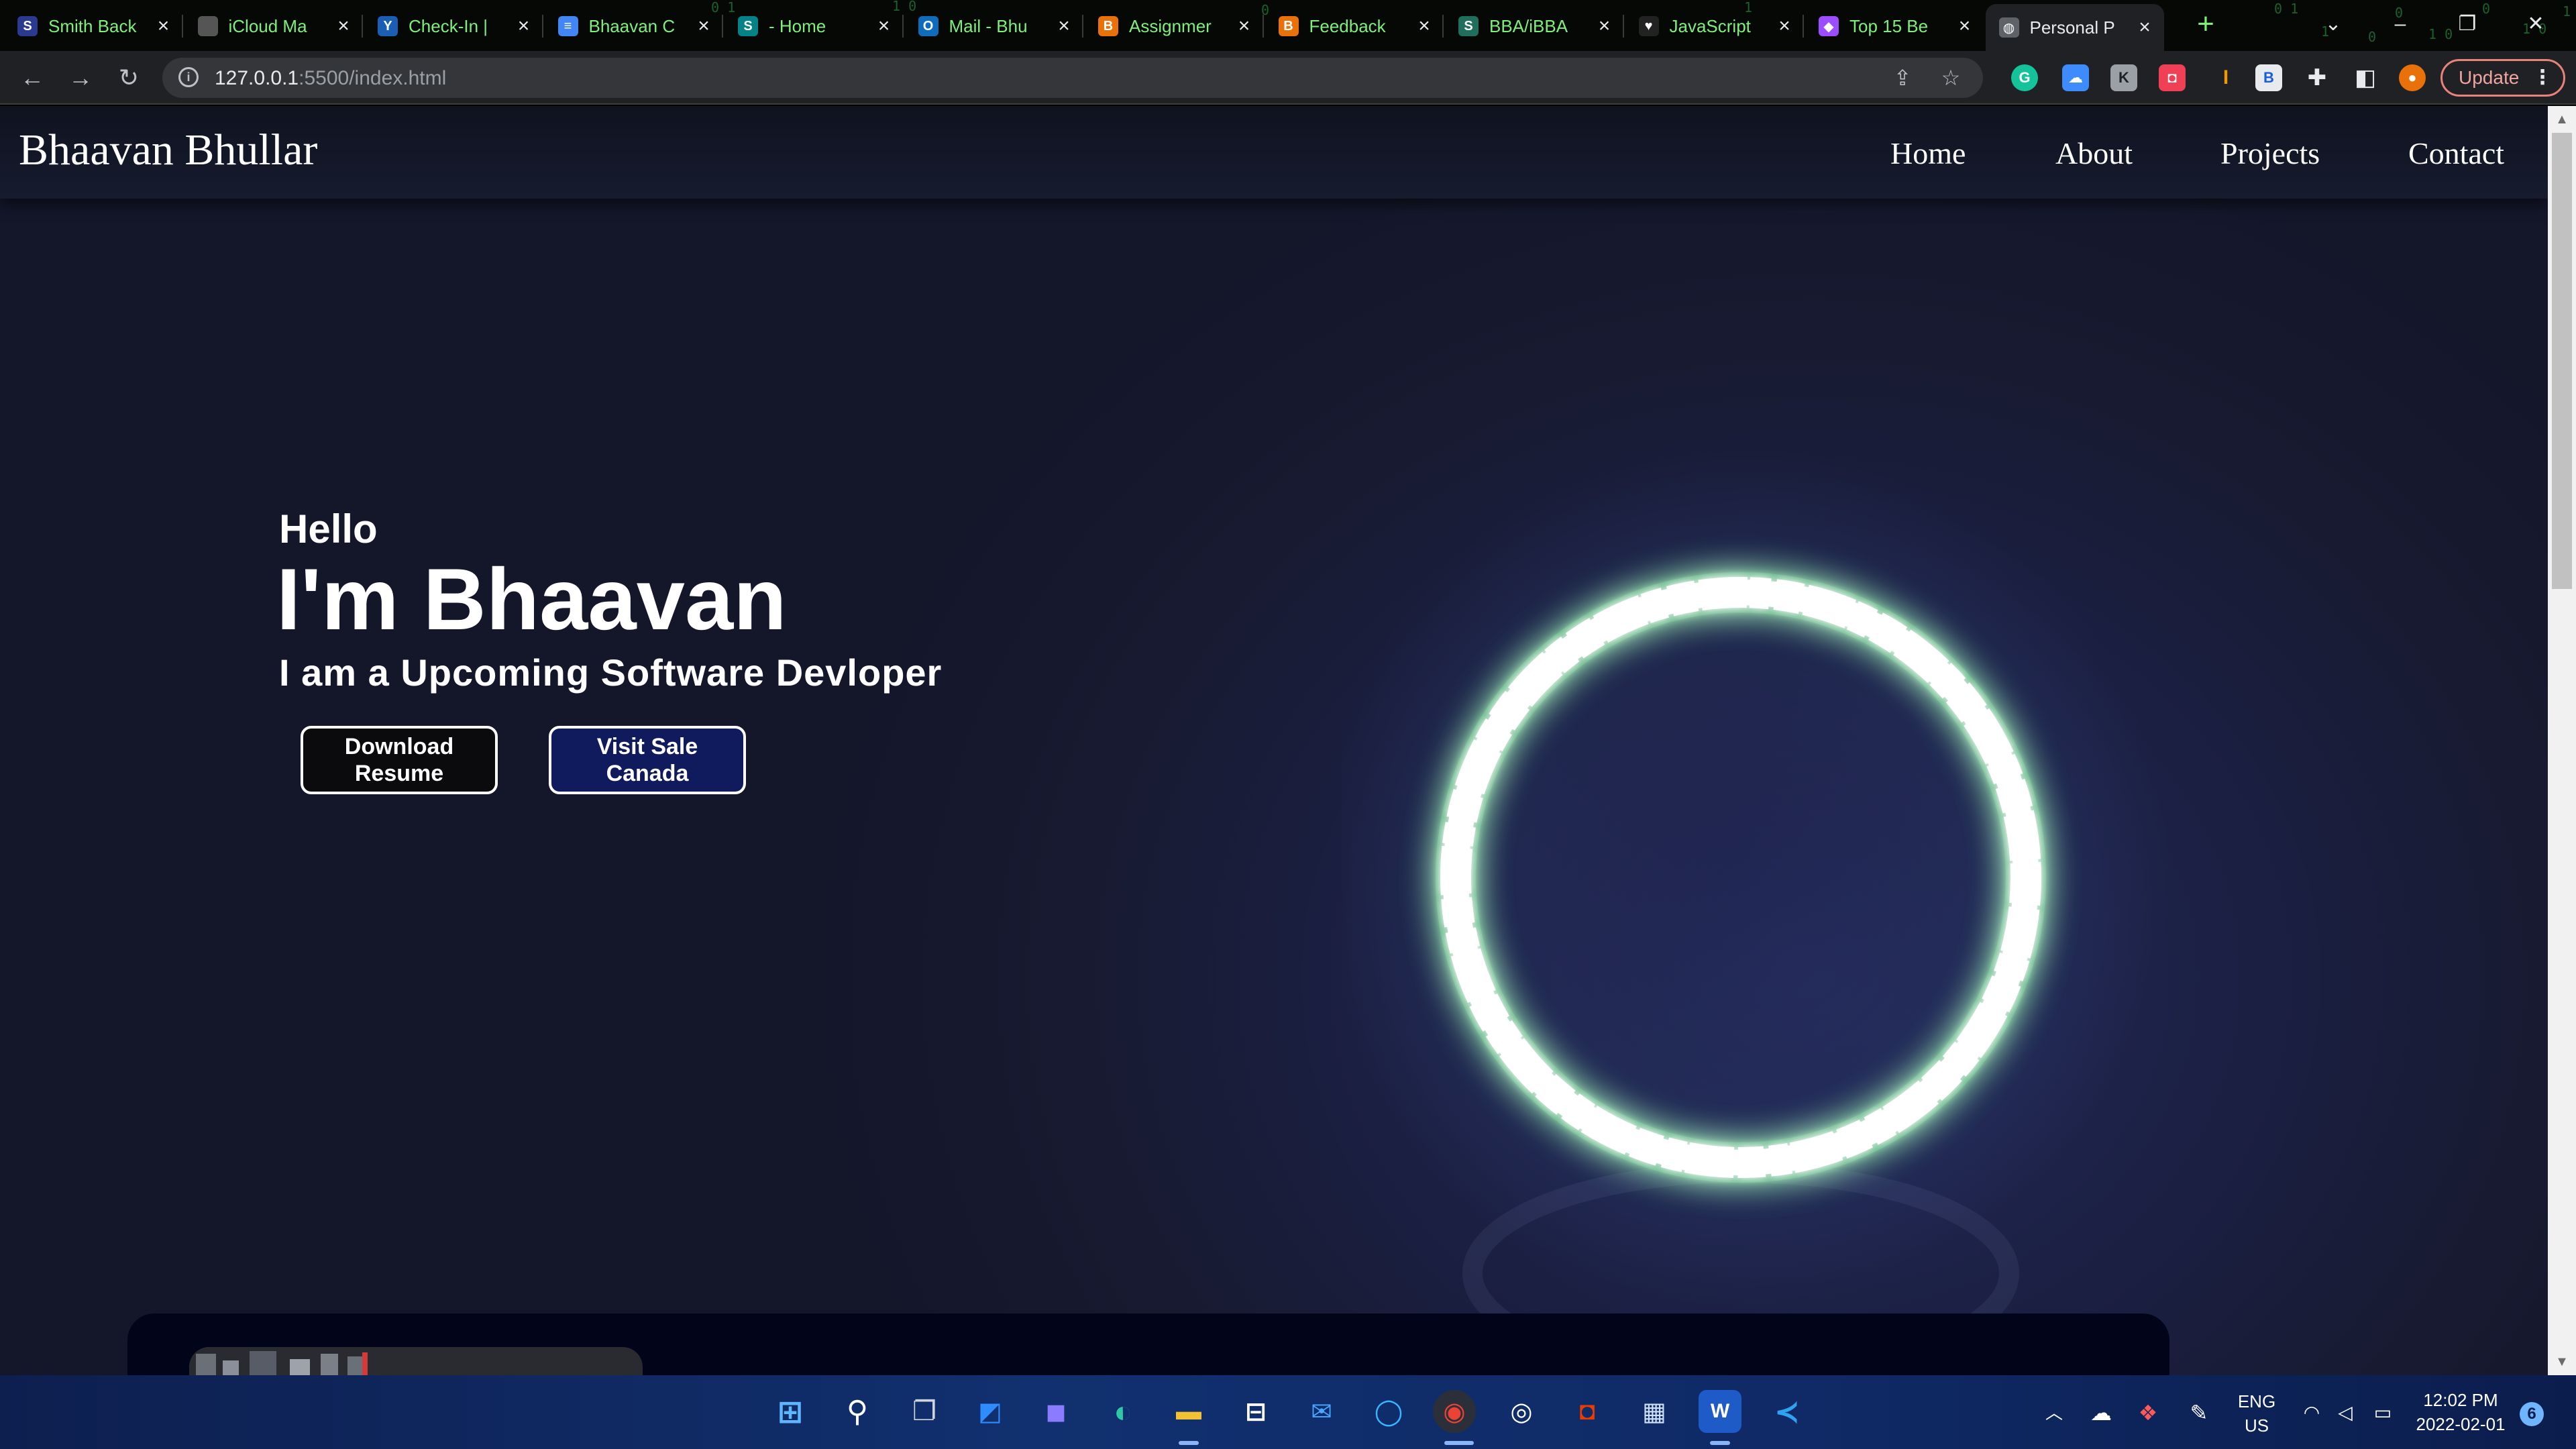 The width and height of the screenshot is (2576, 1449). Describe the element at coordinates (2562, 740) in the screenshot. I see `page-scrollbar: ▲ ▼` at that location.